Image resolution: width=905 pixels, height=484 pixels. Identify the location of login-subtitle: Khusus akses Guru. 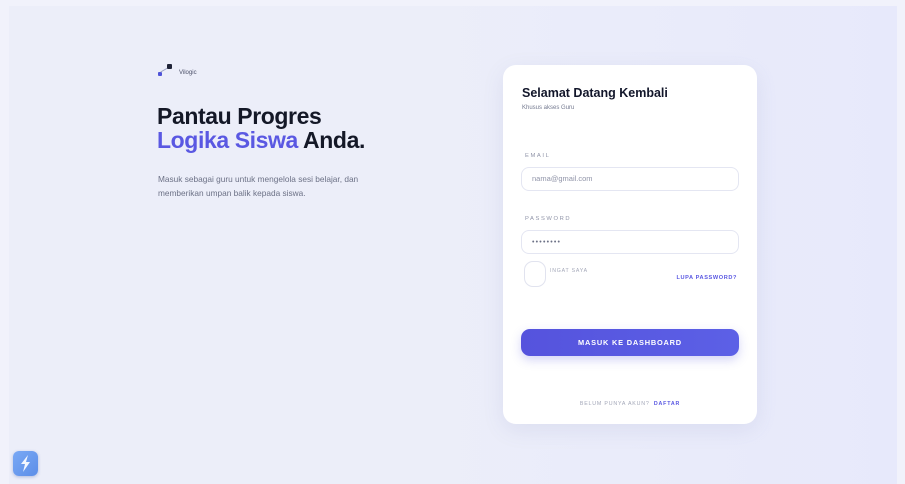
(548, 108).